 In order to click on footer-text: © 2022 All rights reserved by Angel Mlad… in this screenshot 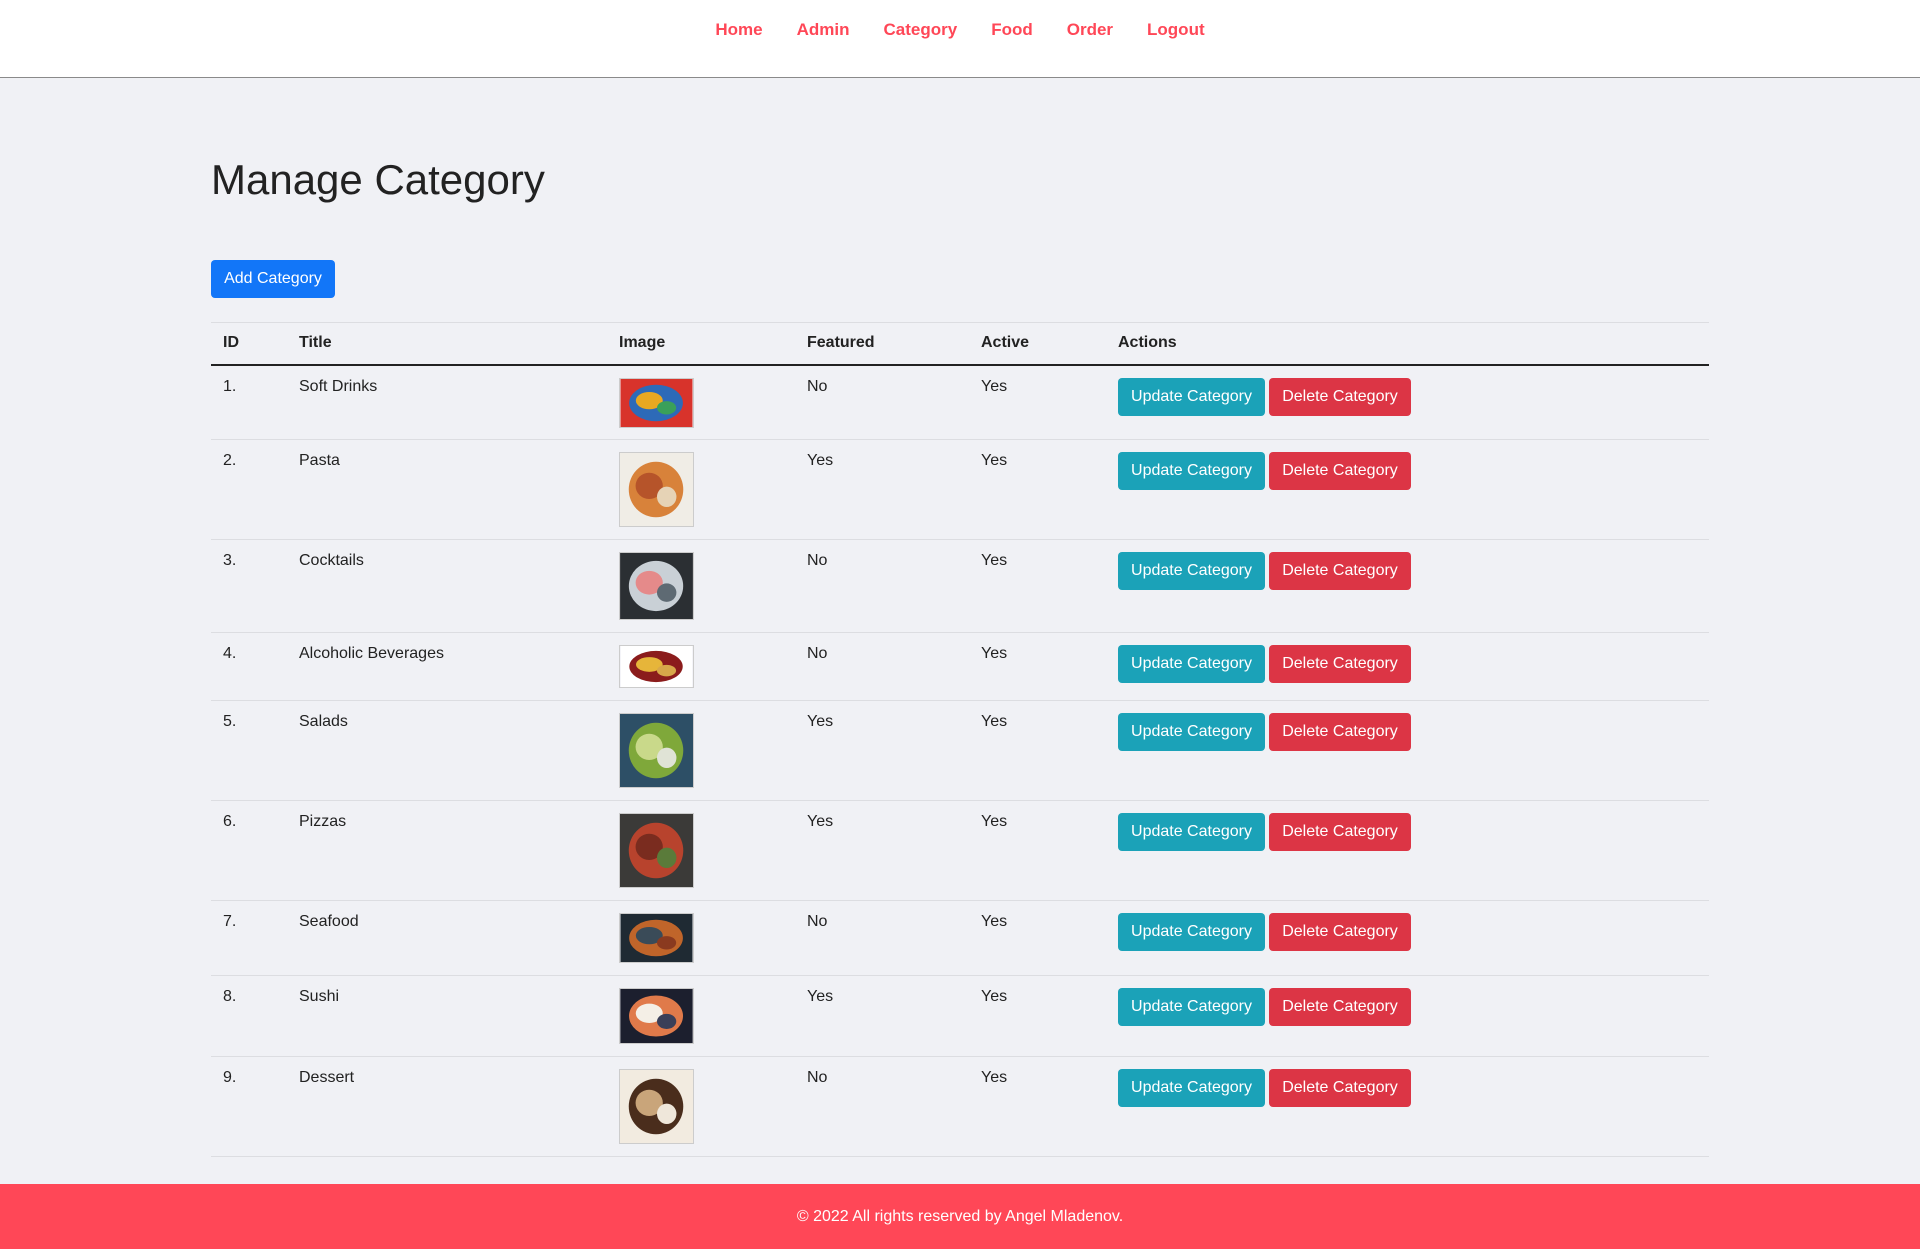, I will do `click(960, 1216)`.